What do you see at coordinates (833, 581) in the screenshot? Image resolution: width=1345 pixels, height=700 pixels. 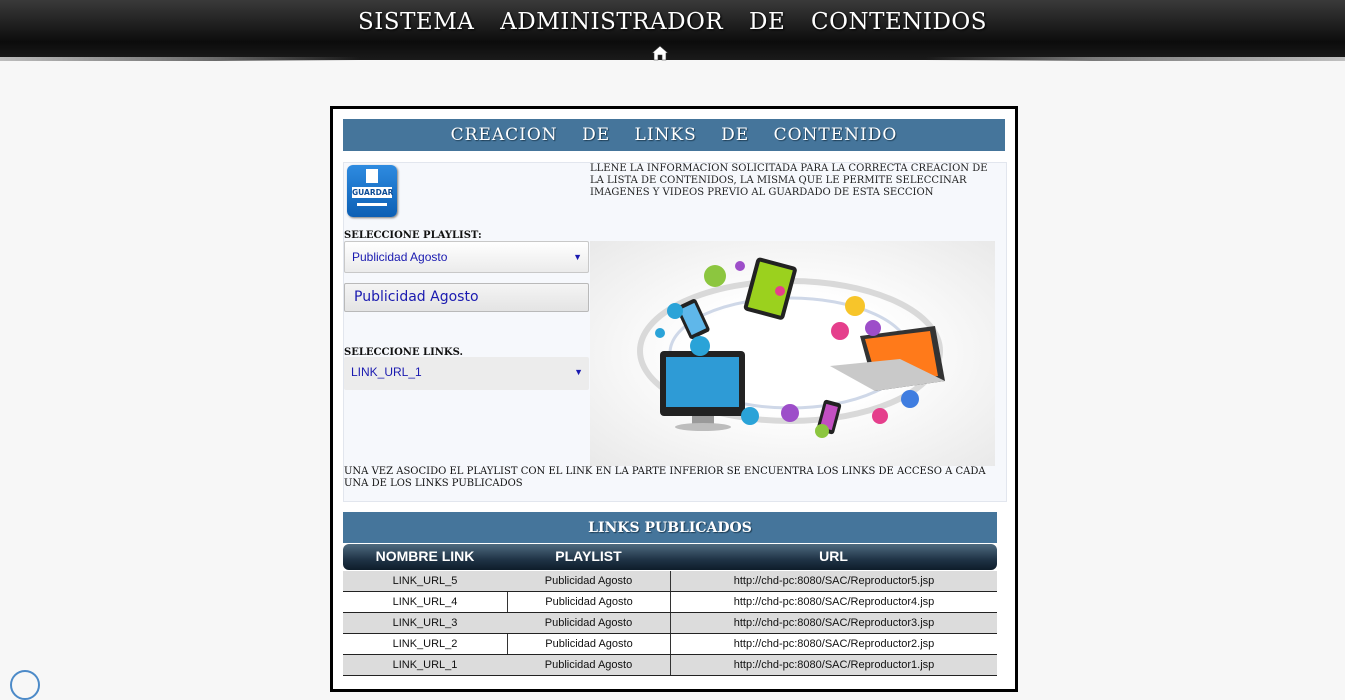 I see `url-link: http://chd-pc:8080/SAC/Reproductor5.jsp` at bounding box center [833, 581].